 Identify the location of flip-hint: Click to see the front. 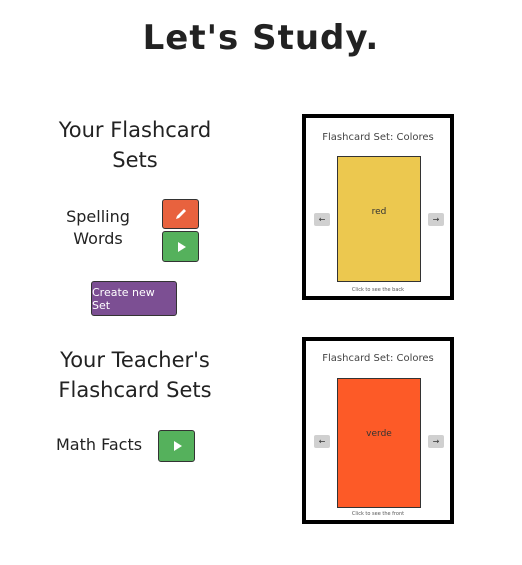
(378, 514).